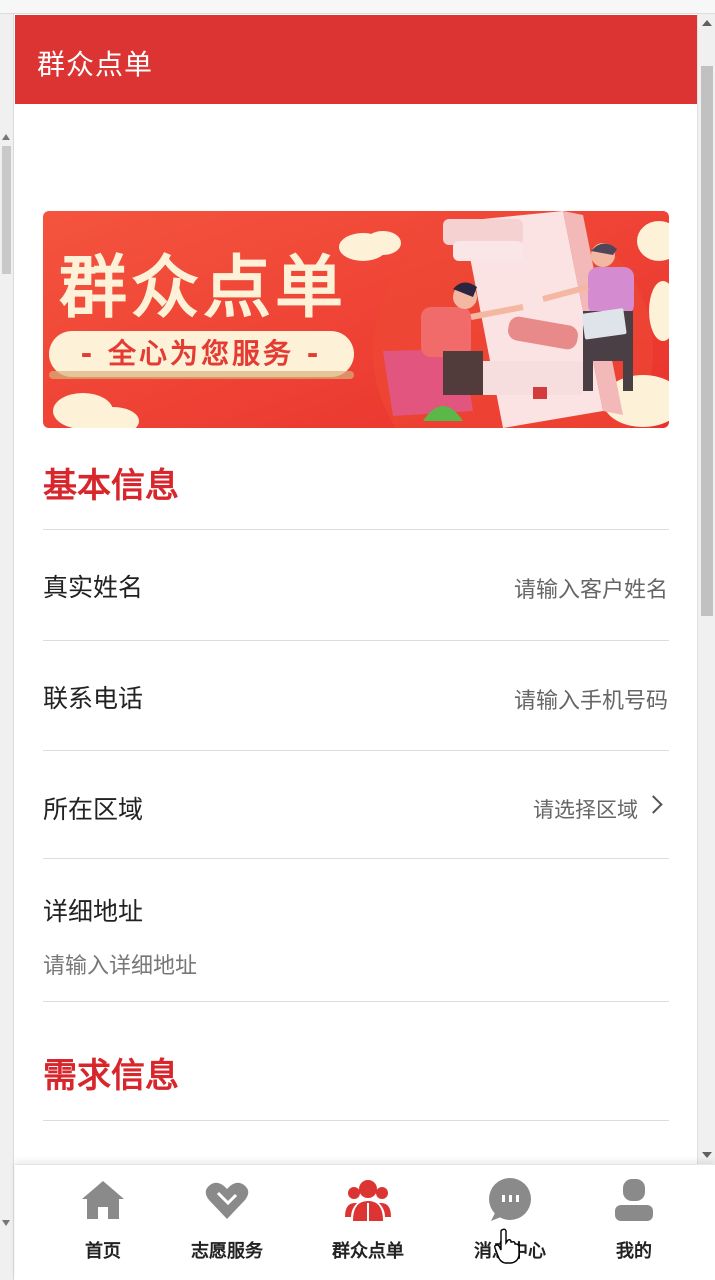 Image resolution: width=715 pixels, height=1280 pixels. What do you see at coordinates (111, 1076) in the screenshot?
I see `section-title-demand-info: 需求信息` at bounding box center [111, 1076].